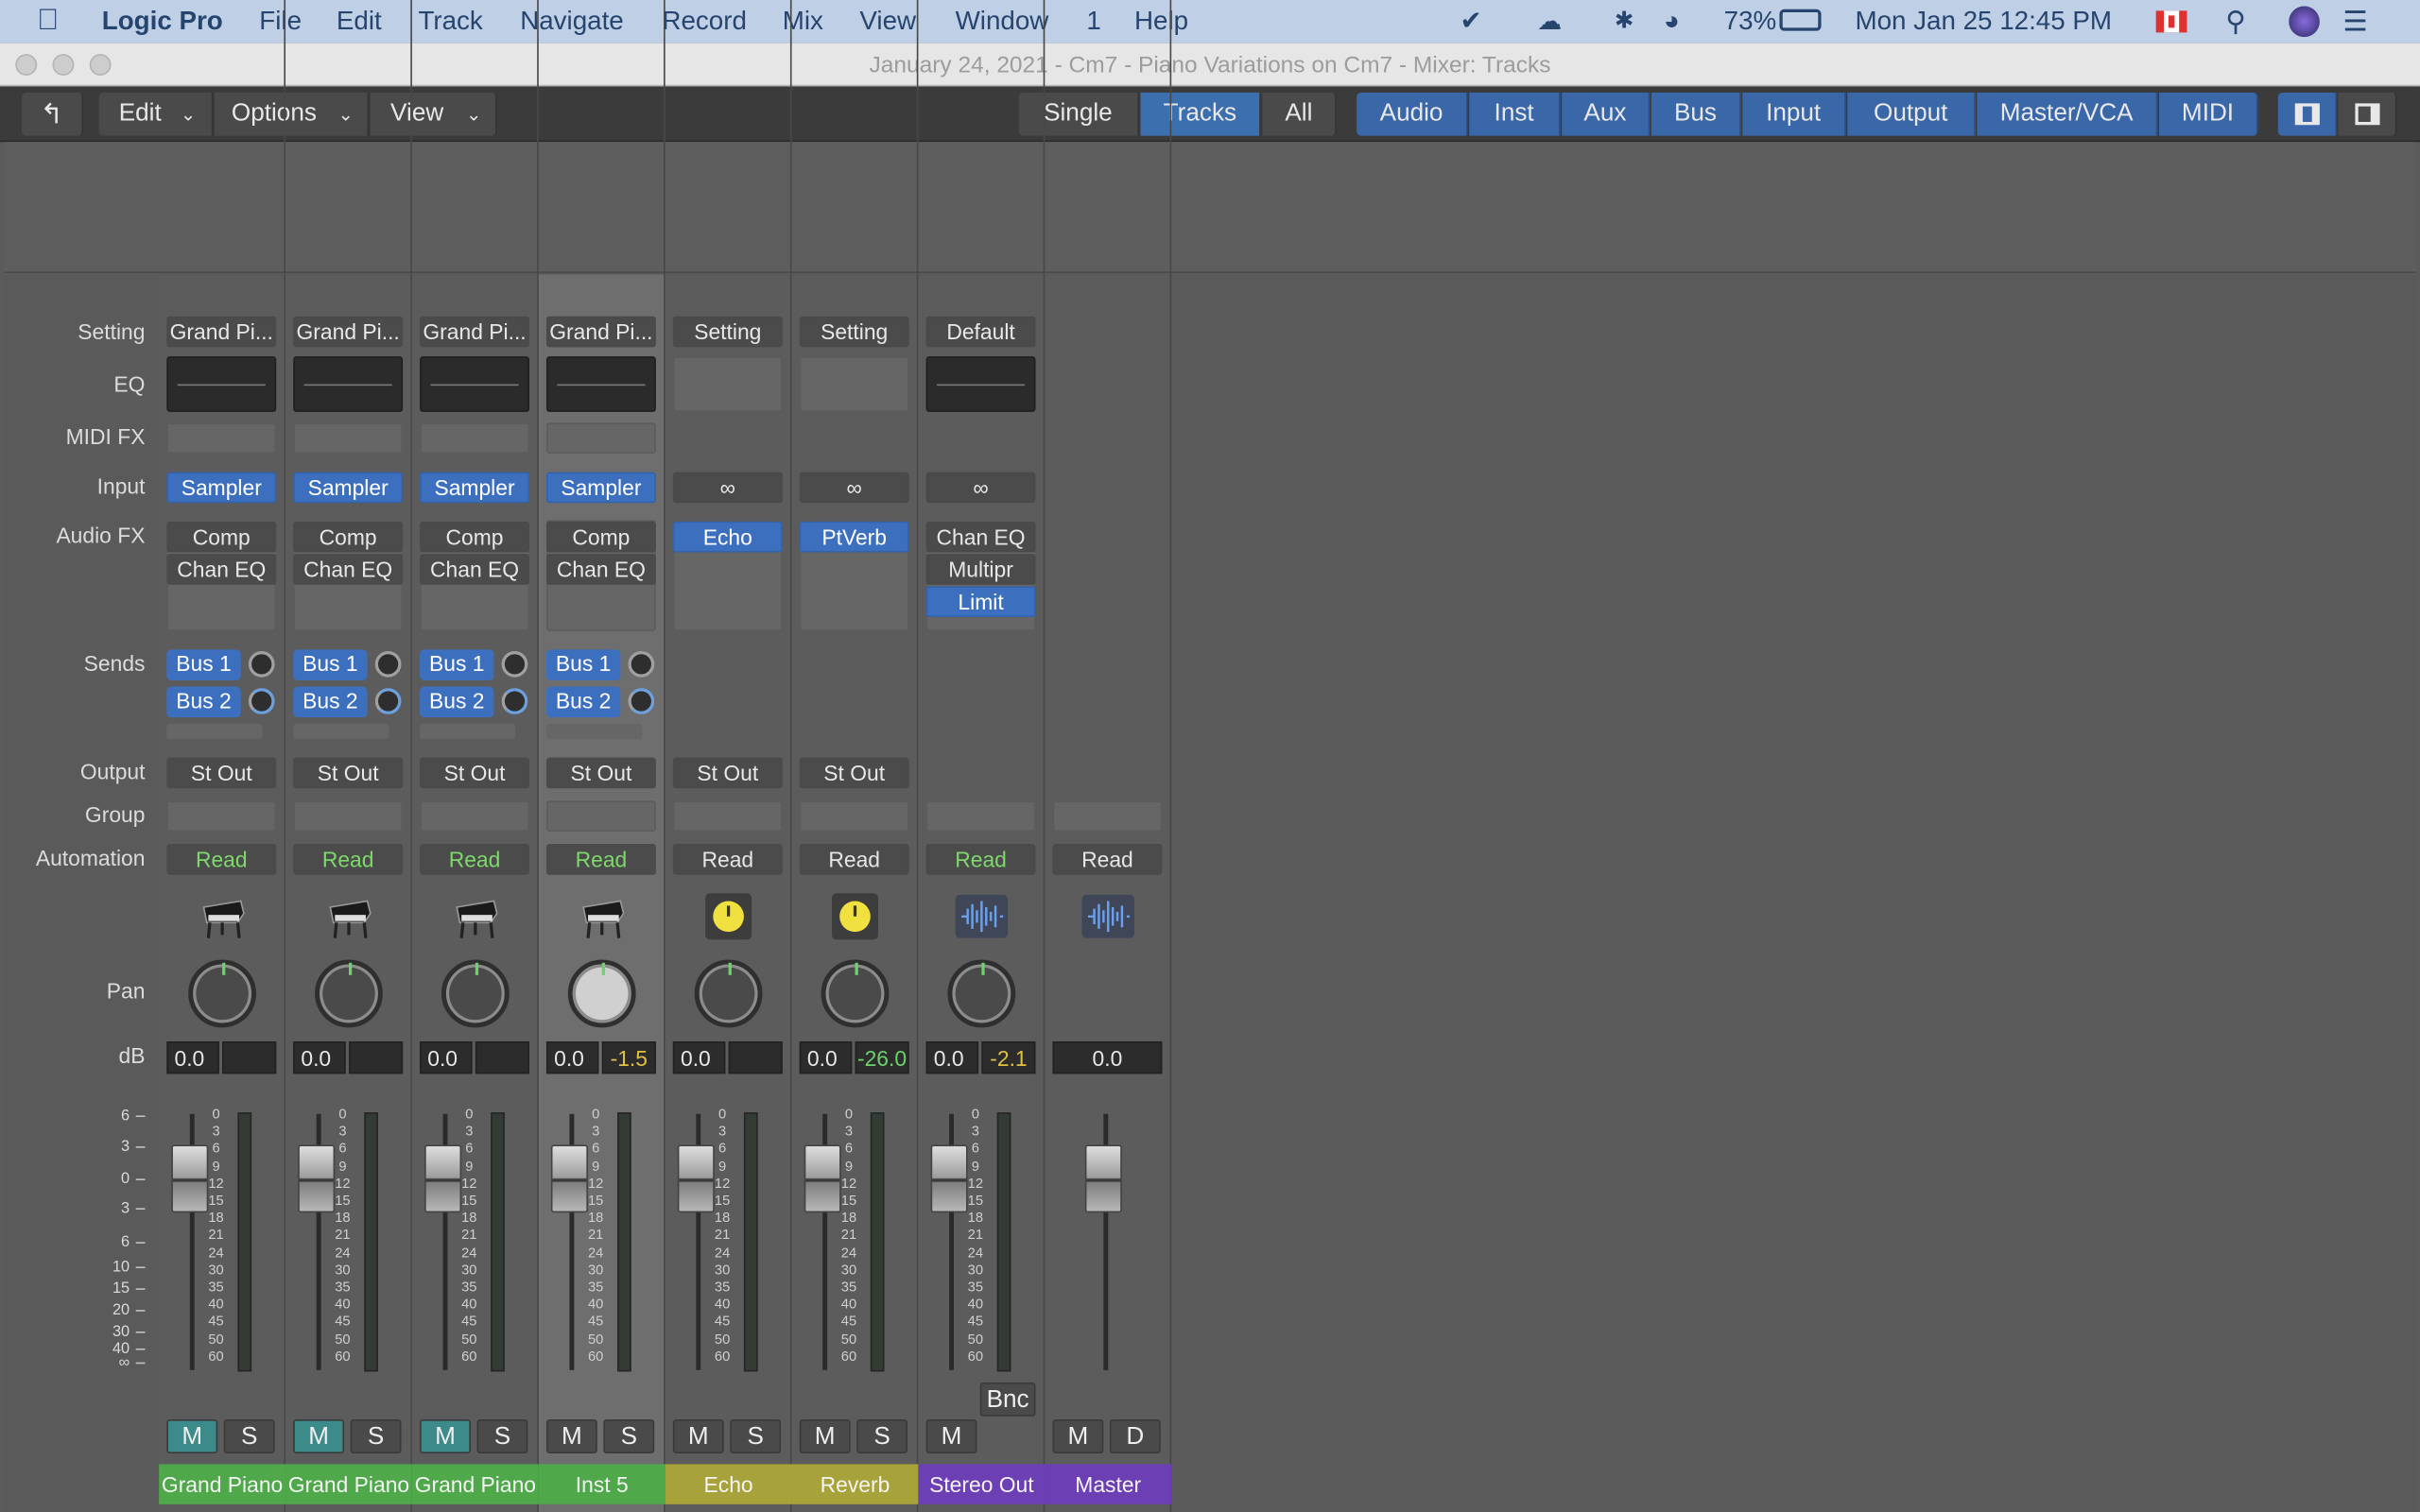  Describe the element at coordinates (2067, 114) in the screenshot. I see `filter-mastervca-button: Master/VCA` at that location.